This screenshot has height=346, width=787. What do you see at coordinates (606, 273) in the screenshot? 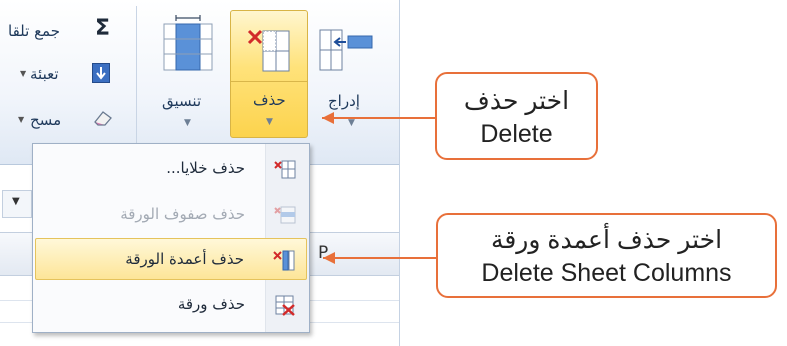
I see `callout-english-text: Delete Sheet Columns` at bounding box center [606, 273].